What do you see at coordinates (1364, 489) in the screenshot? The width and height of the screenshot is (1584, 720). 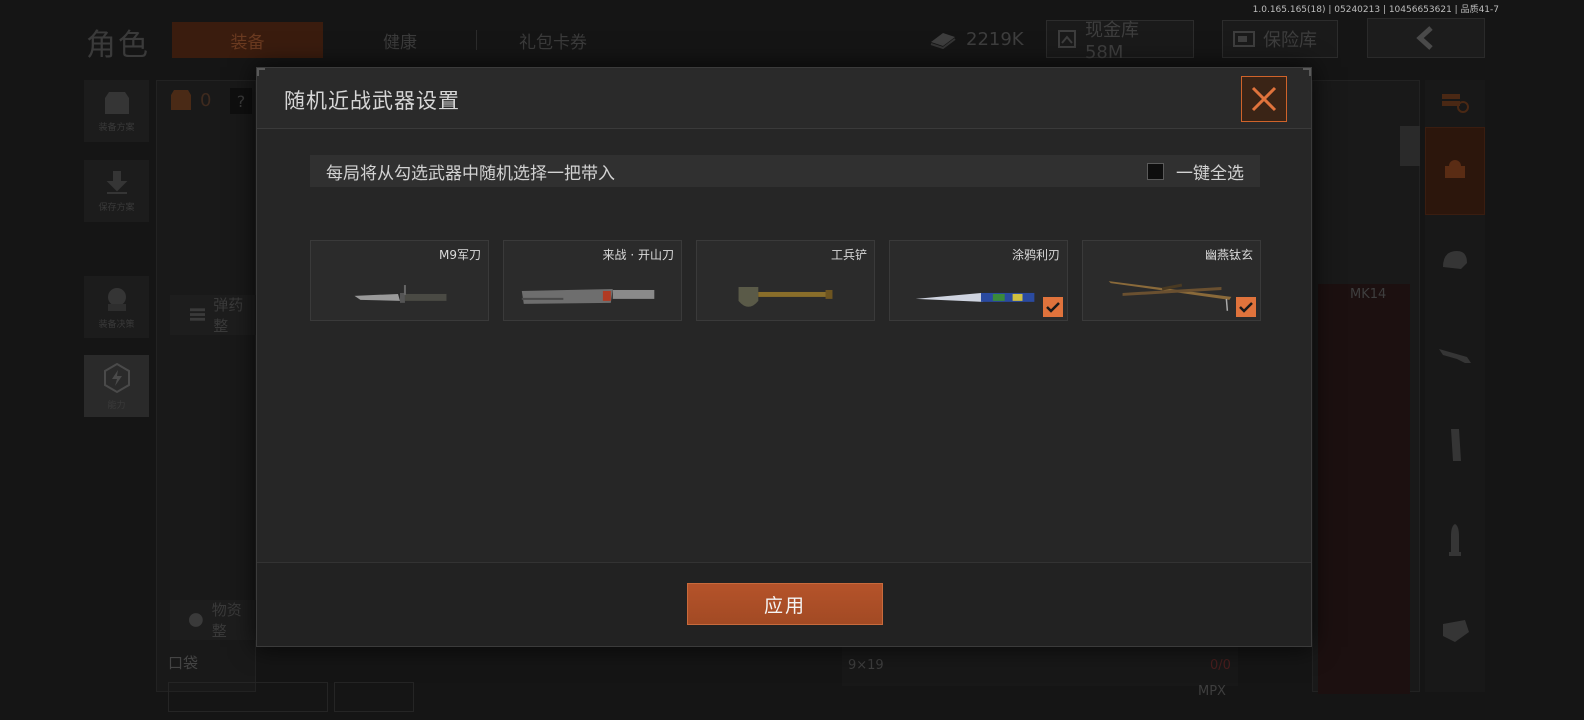 I see `weapon-slot-mk14` at bounding box center [1364, 489].